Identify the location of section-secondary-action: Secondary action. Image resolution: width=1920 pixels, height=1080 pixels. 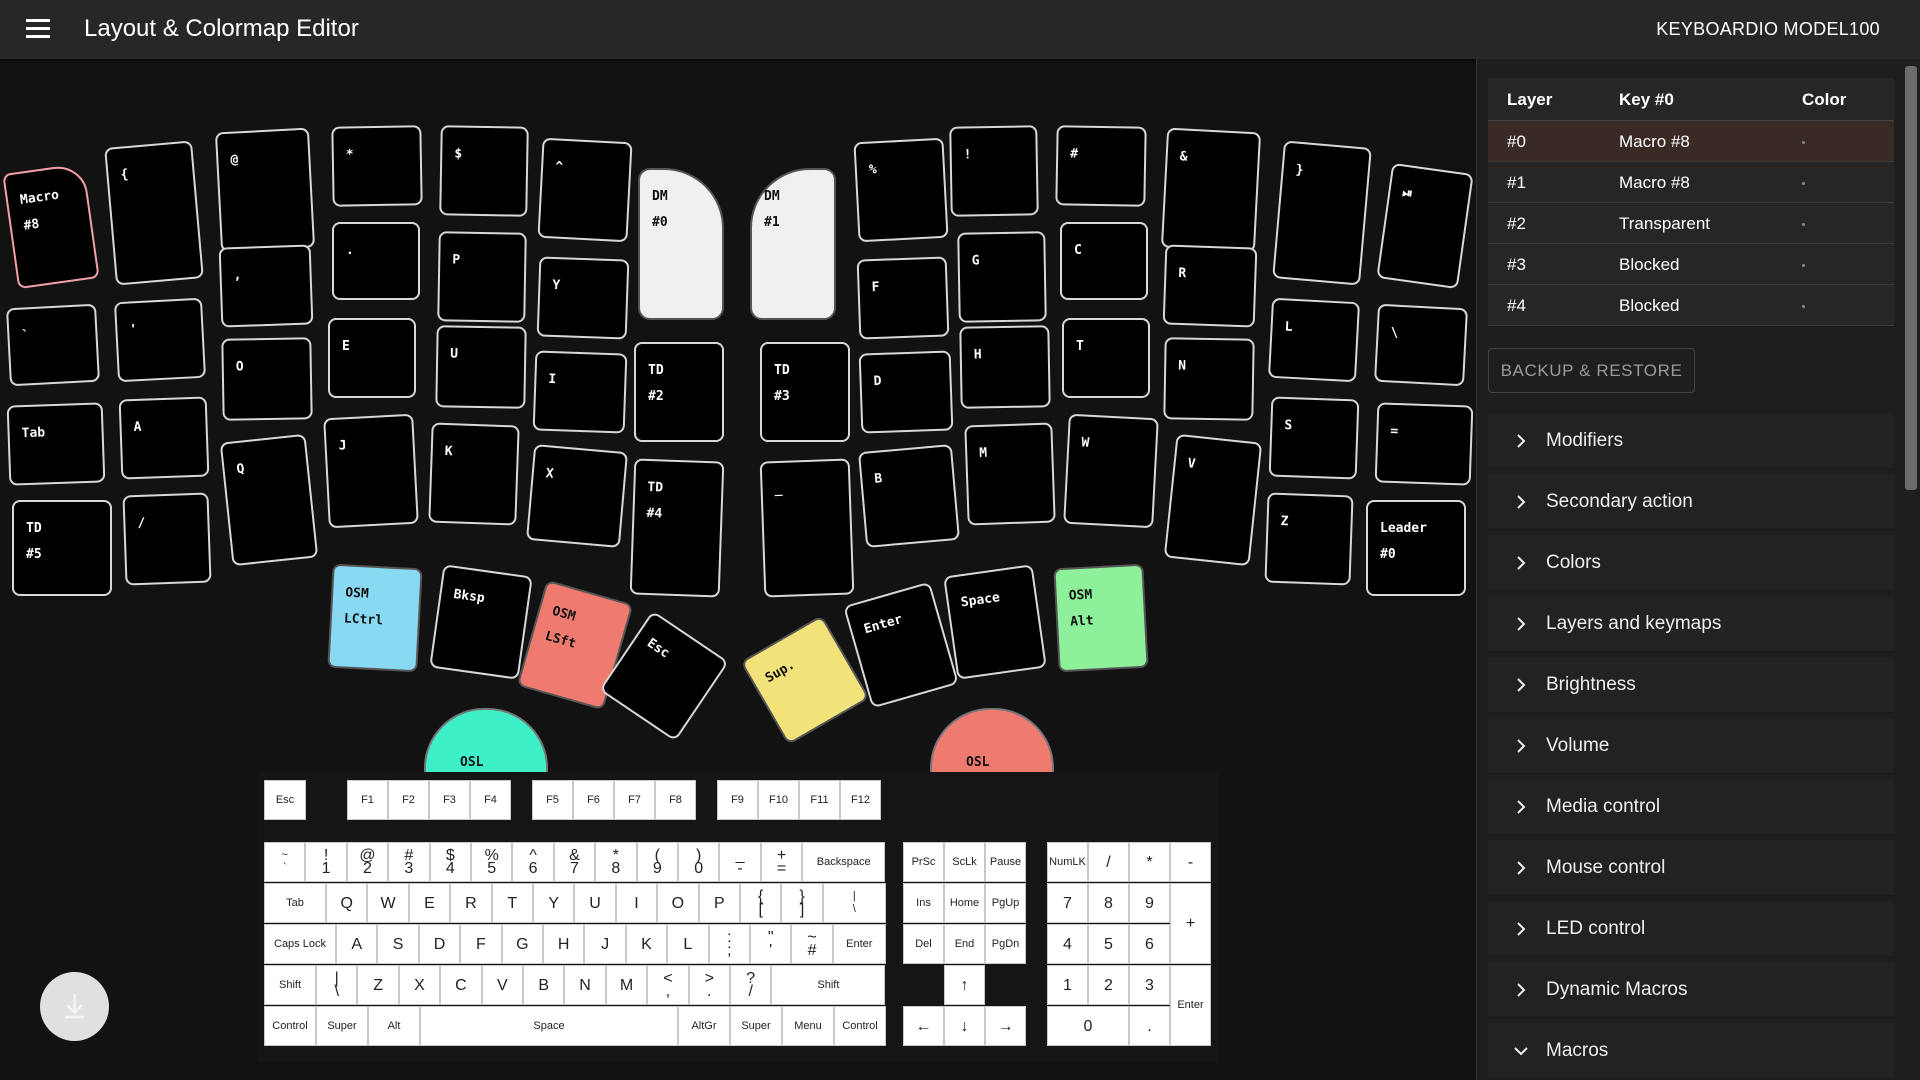
(1691, 502).